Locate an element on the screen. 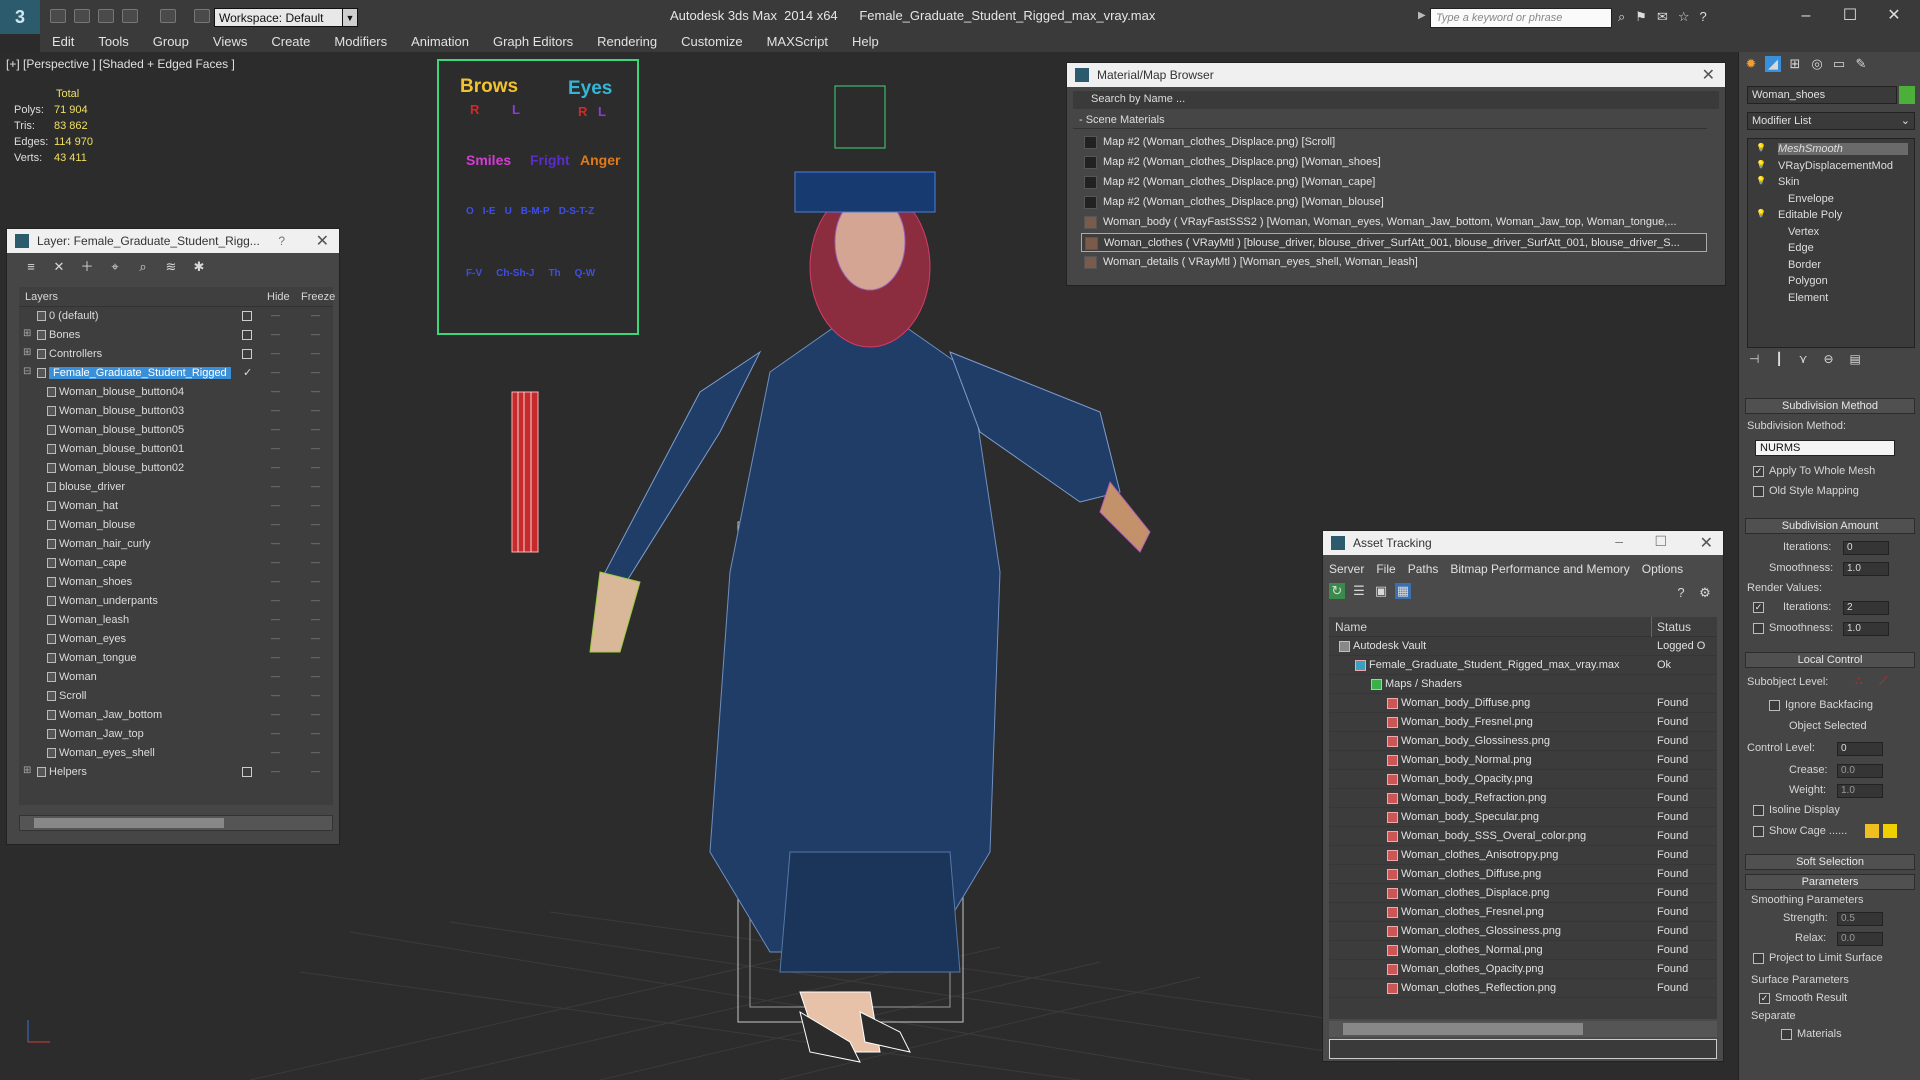 Image resolution: width=1920 pixels, height=1080 pixels. scene-materials-group: - Scene Materials is located at coordinates (1390, 121).